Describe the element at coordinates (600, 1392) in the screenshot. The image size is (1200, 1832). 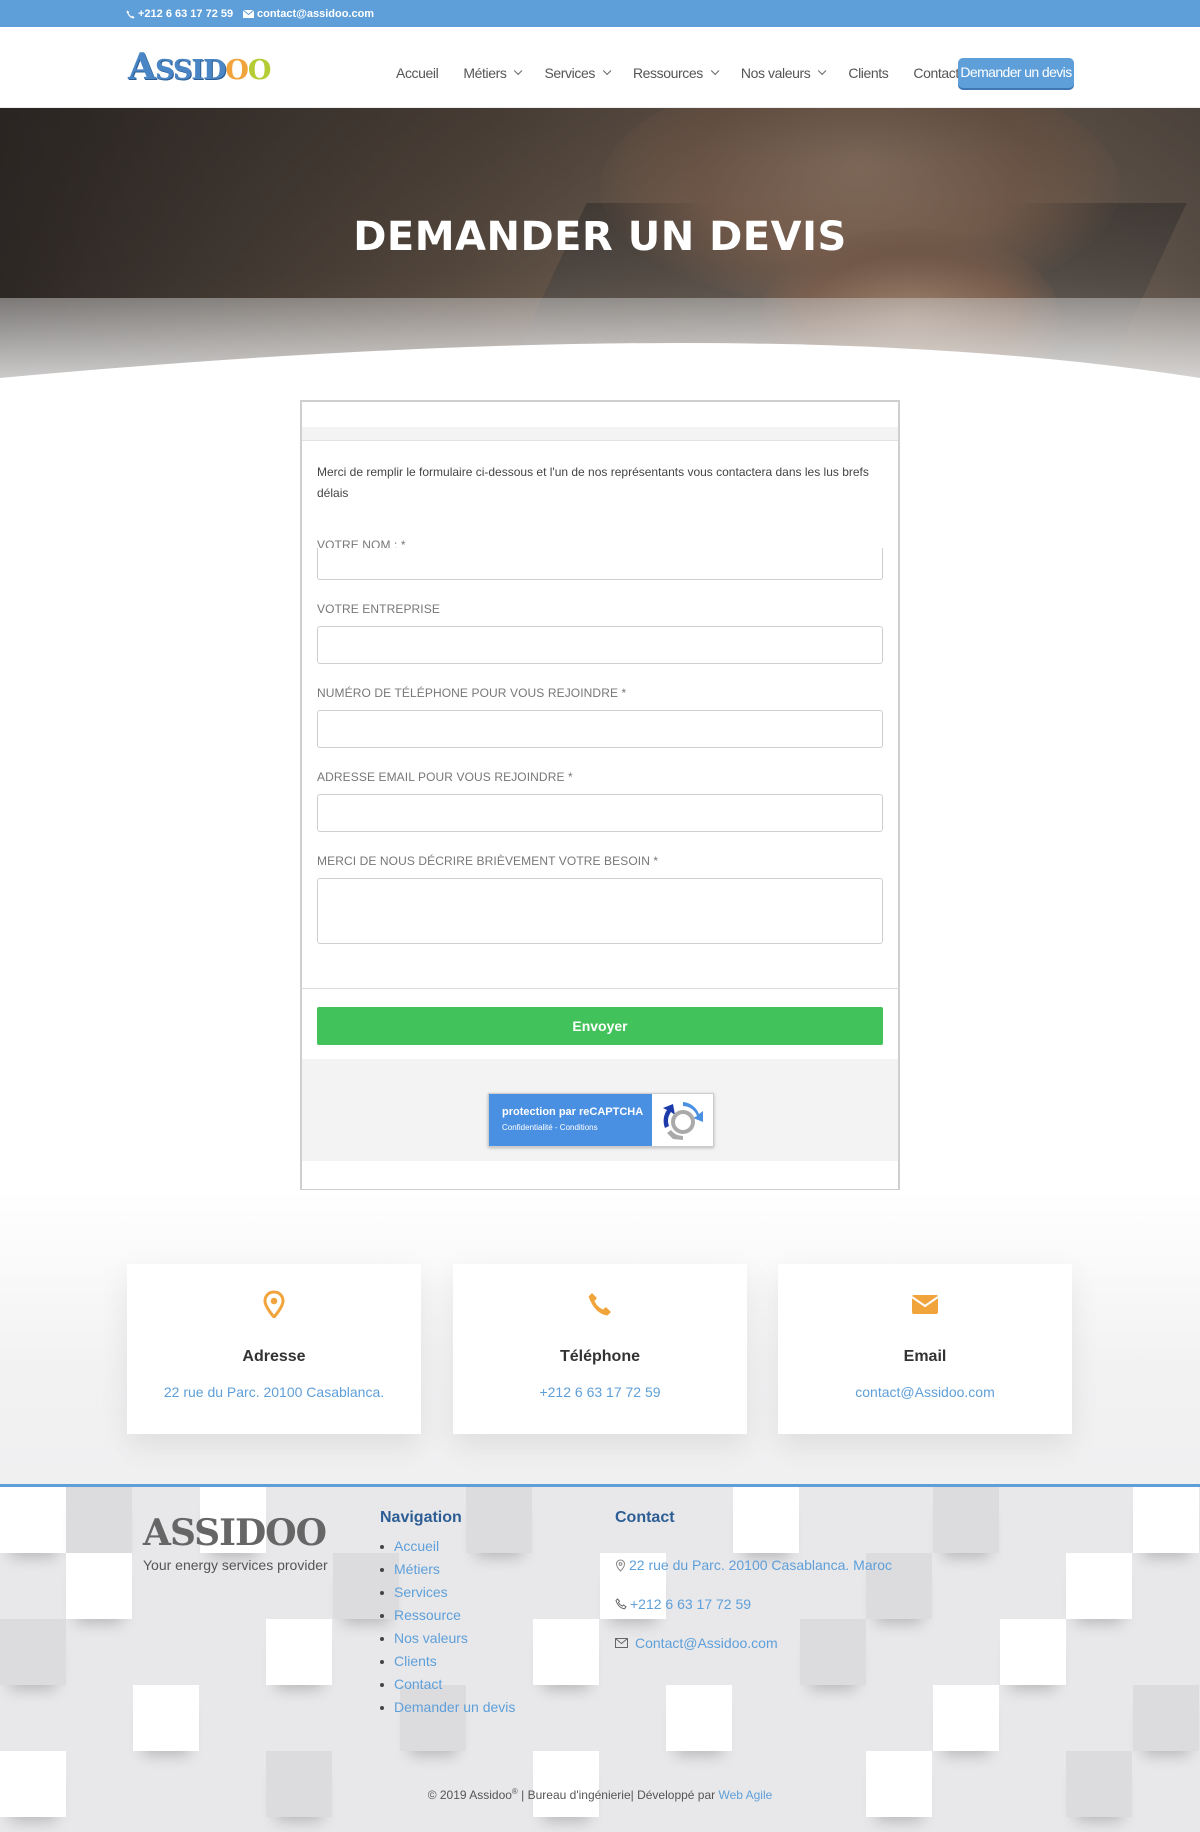
I see `phone-card-value: +212 6 63 17 72 59` at that location.